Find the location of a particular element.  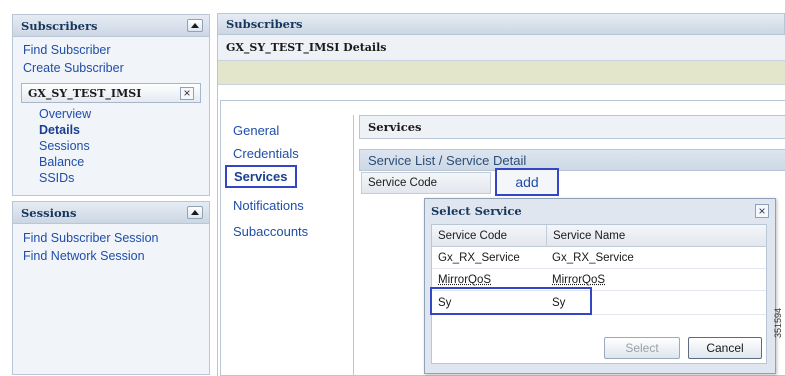

tab-general: General is located at coordinates (256, 130).